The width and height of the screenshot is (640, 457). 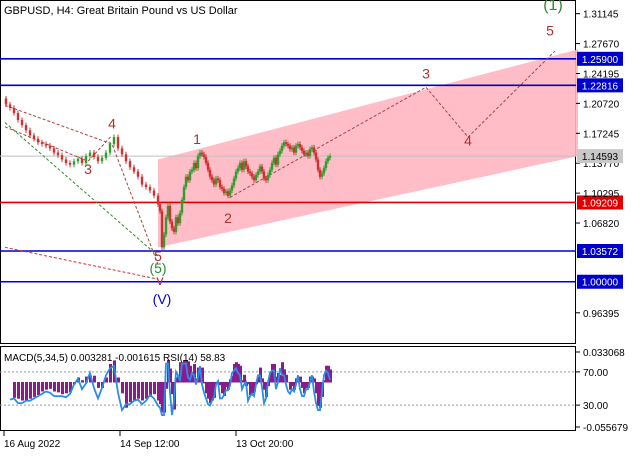 I want to click on wave-label-10: (V), so click(x=162, y=299).